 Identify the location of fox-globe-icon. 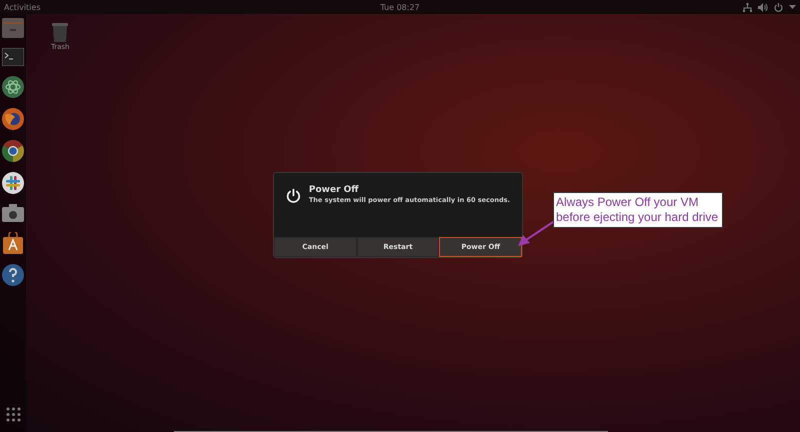
(13, 119).